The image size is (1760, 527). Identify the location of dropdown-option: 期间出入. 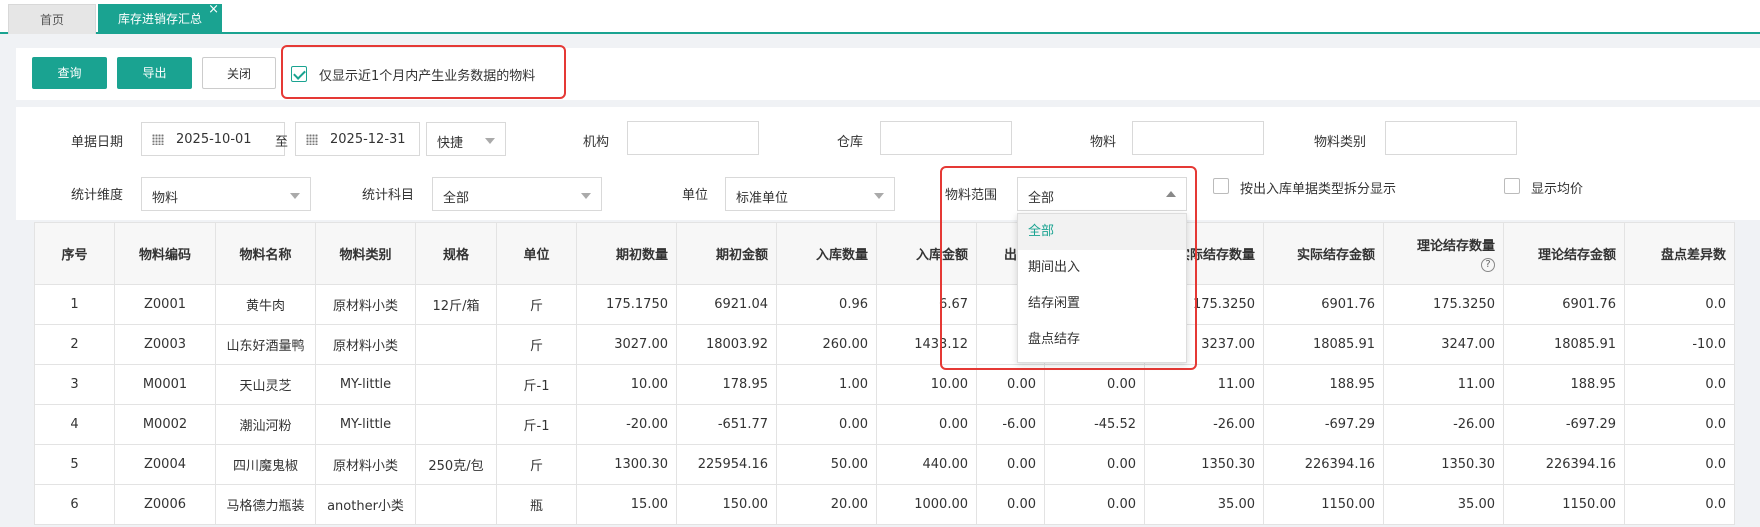
(1102, 268).